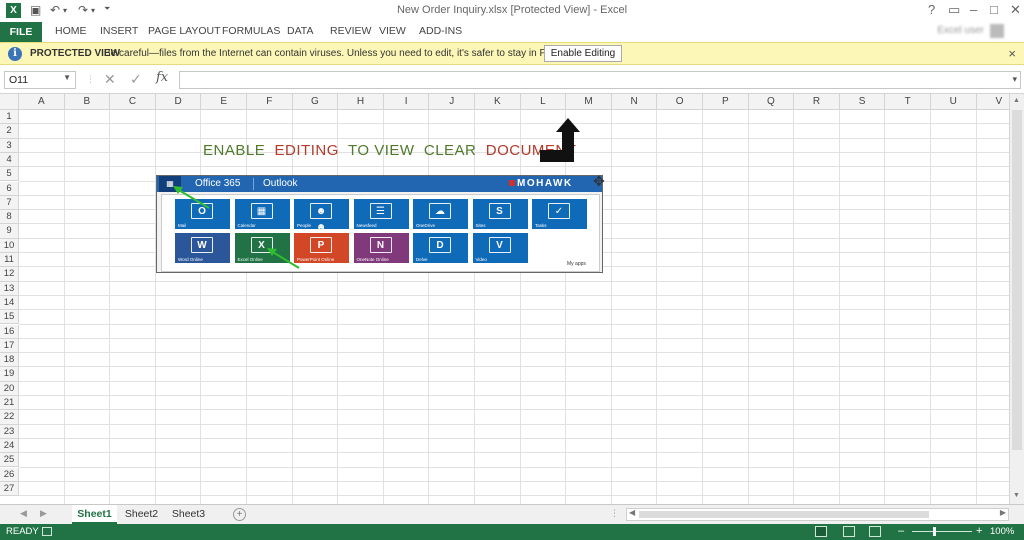 The height and width of the screenshot is (540, 1024). I want to click on column-header: S, so click(862, 102).